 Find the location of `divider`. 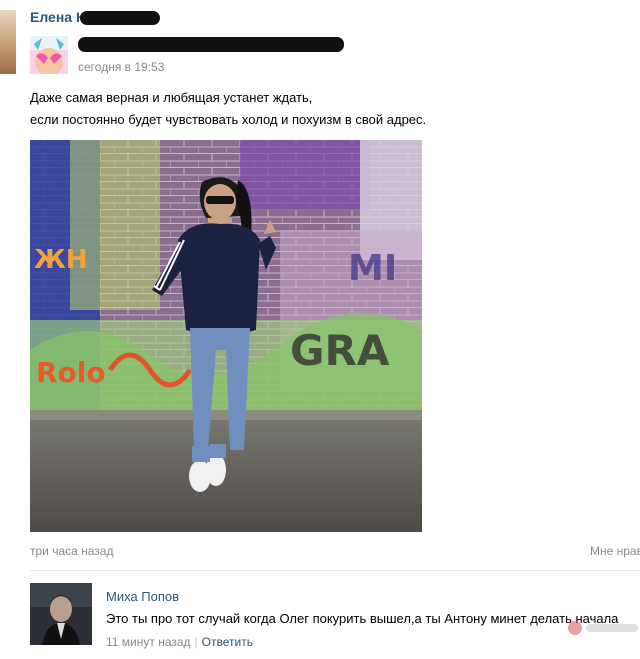

divider is located at coordinates (335, 570).